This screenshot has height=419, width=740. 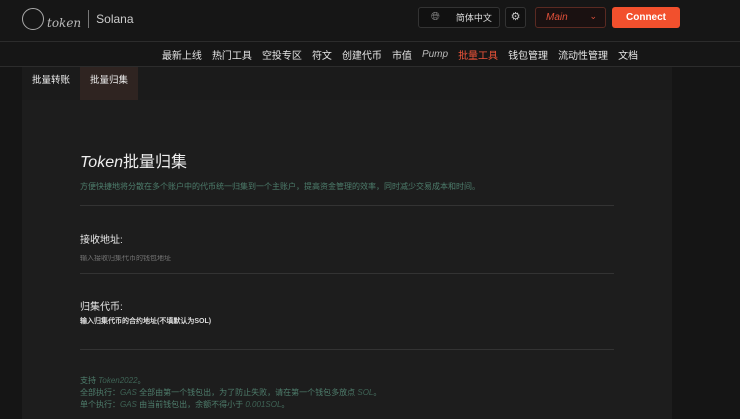 What do you see at coordinates (101, 307) in the screenshot?
I see `collect-token-label: 归集代币:` at bounding box center [101, 307].